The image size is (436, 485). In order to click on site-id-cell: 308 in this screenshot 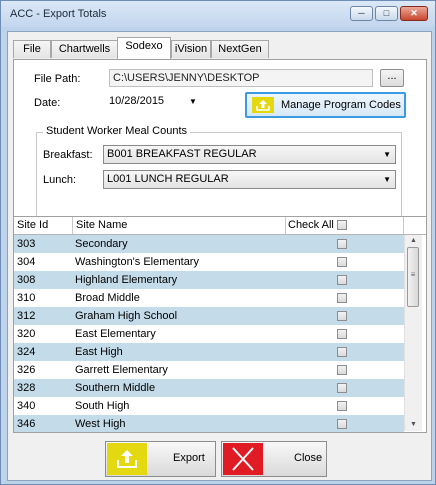, I will do `click(26, 280)`.